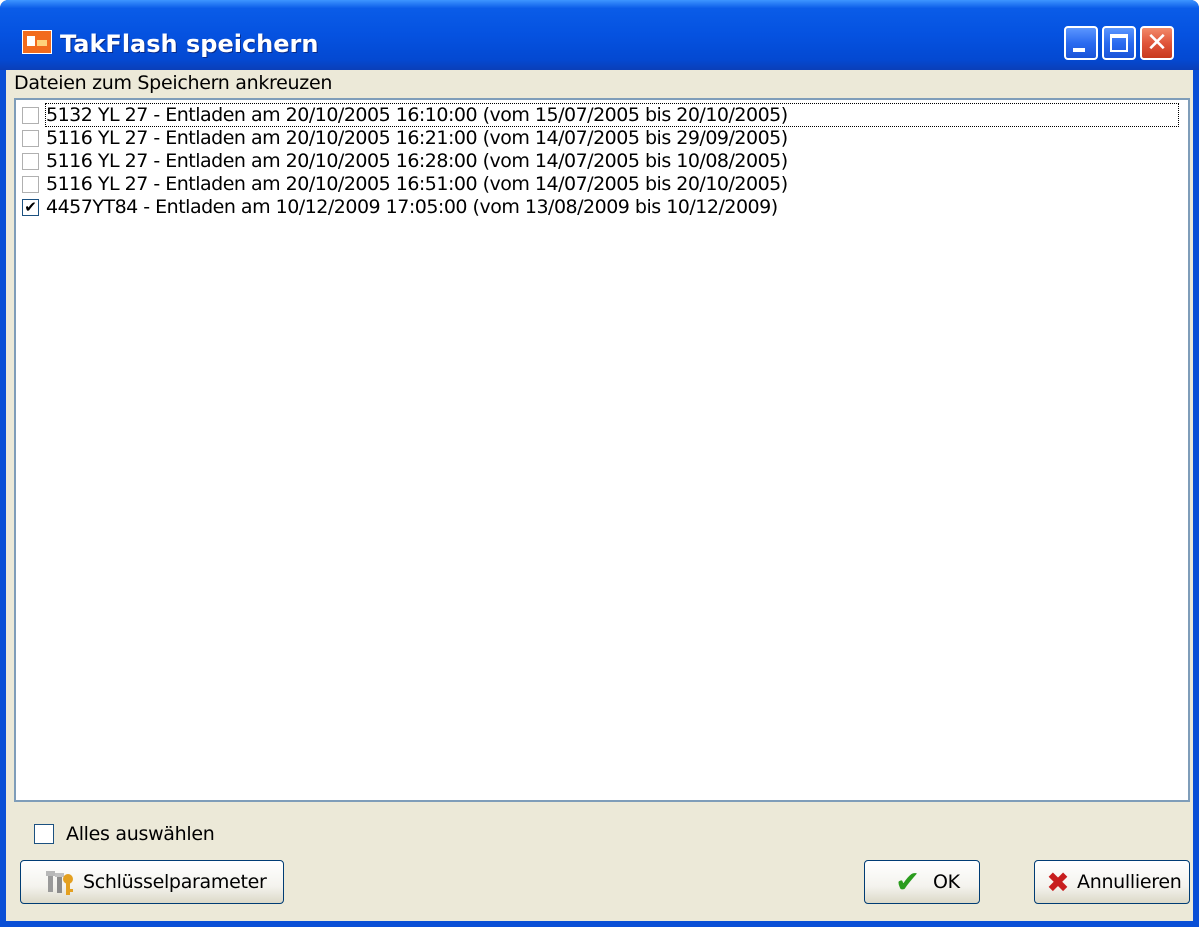 The height and width of the screenshot is (927, 1199). I want to click on ok-label: OK, so click(946, 882).